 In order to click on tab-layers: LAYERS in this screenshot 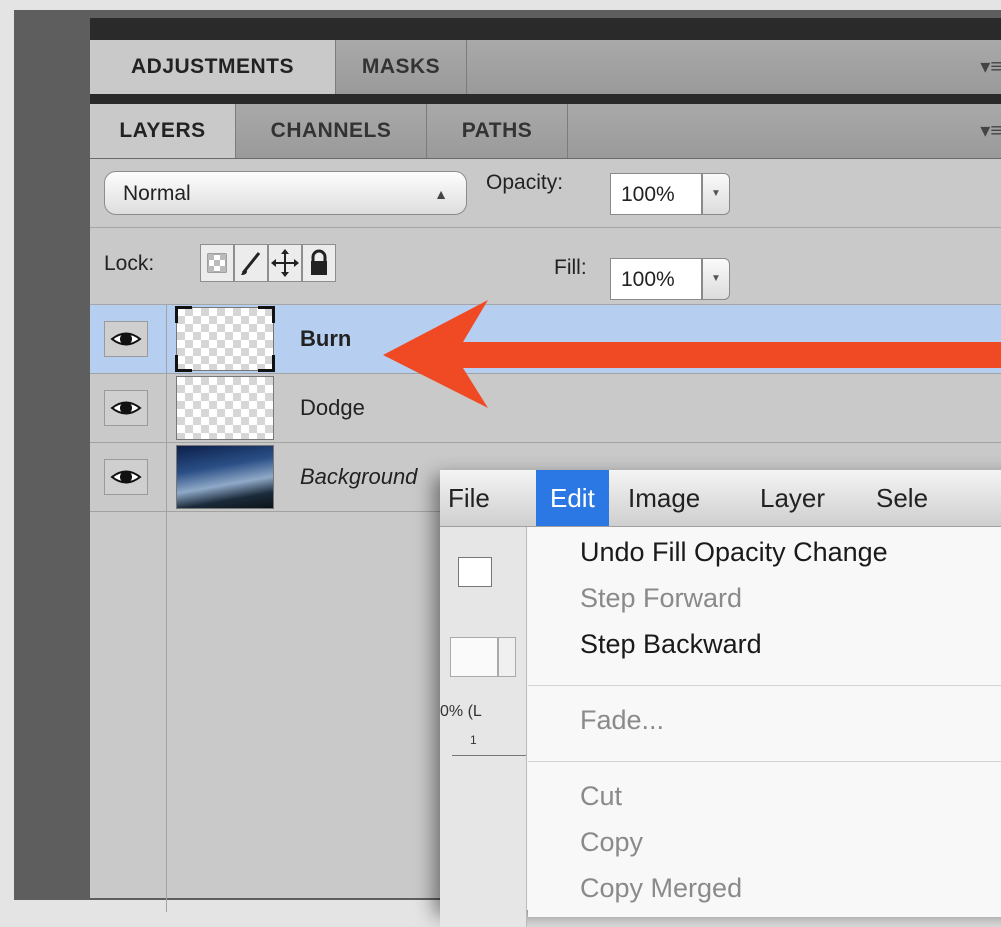, I will do `click(163, 131)`.